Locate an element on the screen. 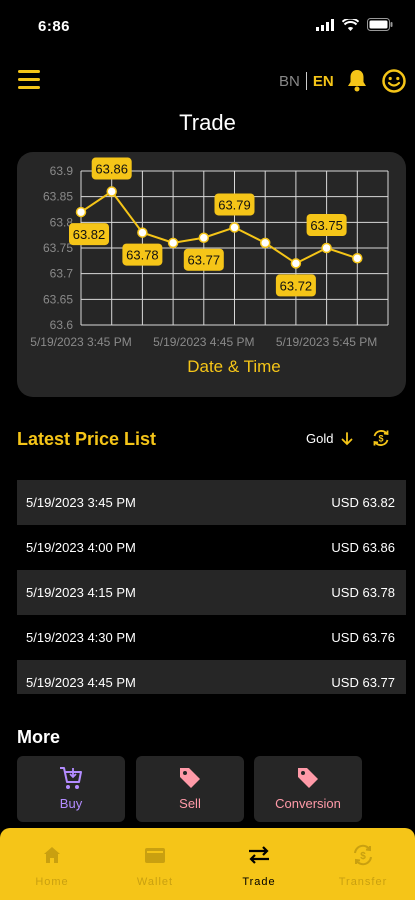 Image resolution: width=415 pixels, height=900 pixels. bell-icon is located at coordinates (357, 80).